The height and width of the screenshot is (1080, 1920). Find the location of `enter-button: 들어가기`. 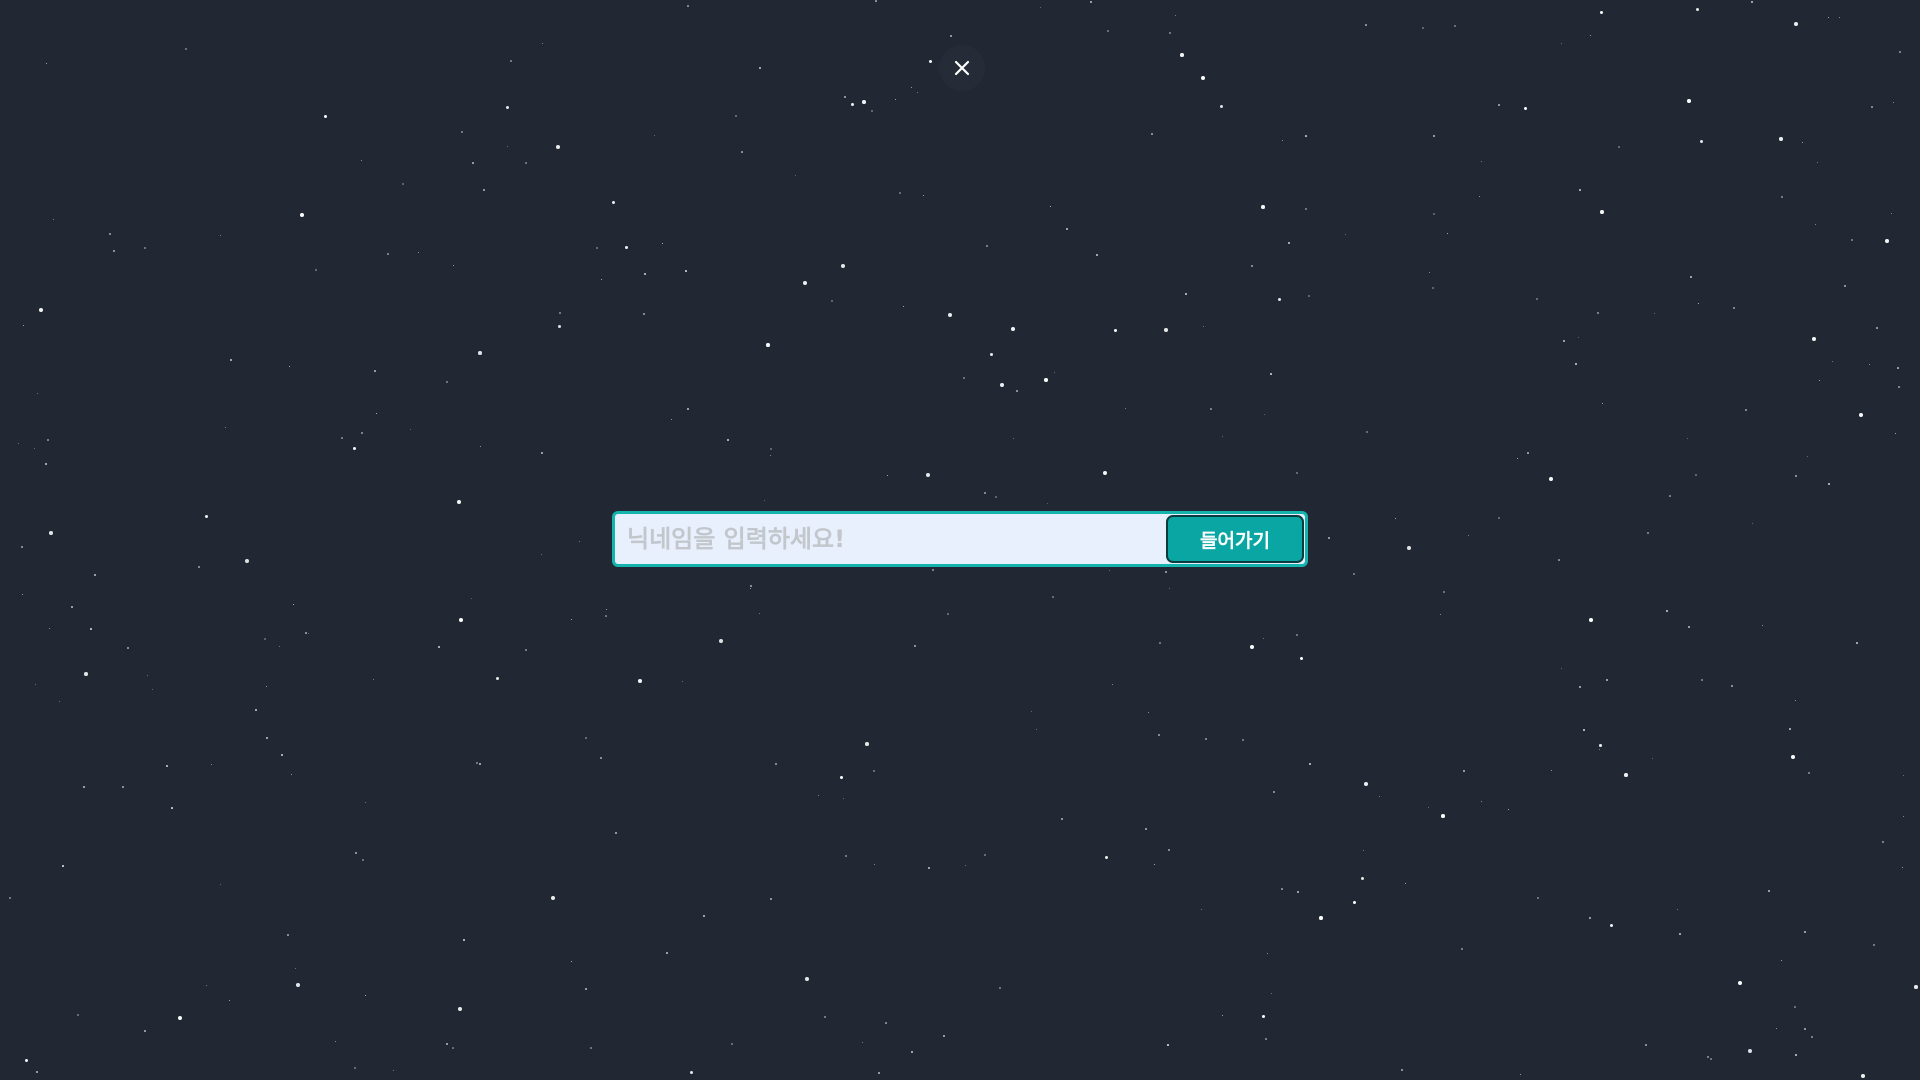

enter-button: 들어가기 is located at coordinates (1235, 539).